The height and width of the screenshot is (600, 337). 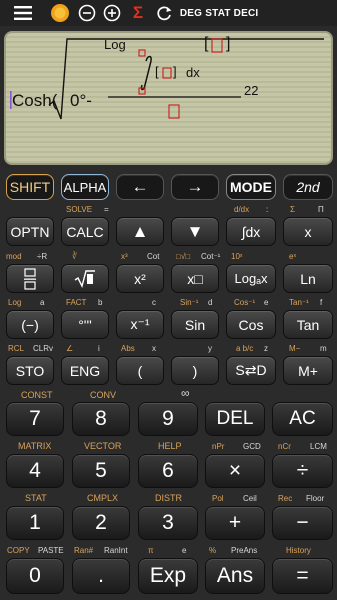 What do you see at coordinates (308, 370) in the screenshot?
I see `m-plus-key: M+` at bounding box center [308, 370].